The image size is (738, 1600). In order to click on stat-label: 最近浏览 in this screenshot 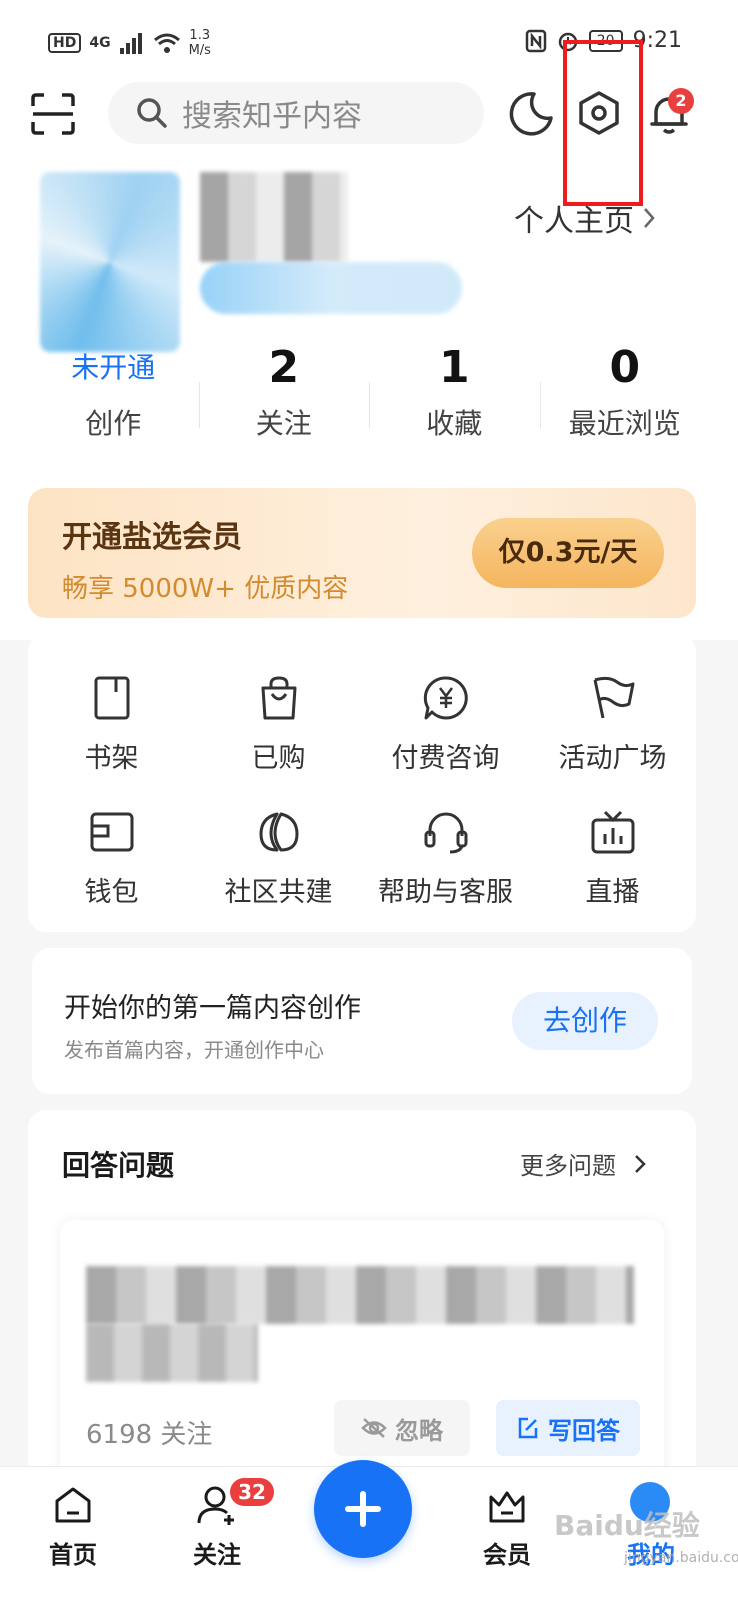, I will do `click(624, 423)`.